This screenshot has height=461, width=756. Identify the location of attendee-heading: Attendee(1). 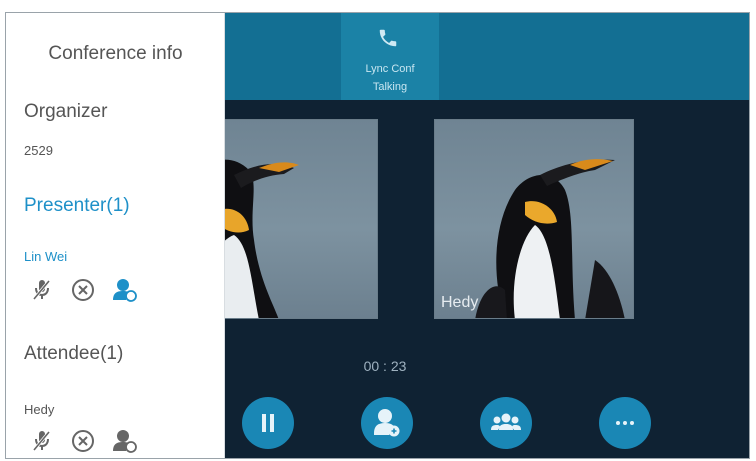
(74, 353).